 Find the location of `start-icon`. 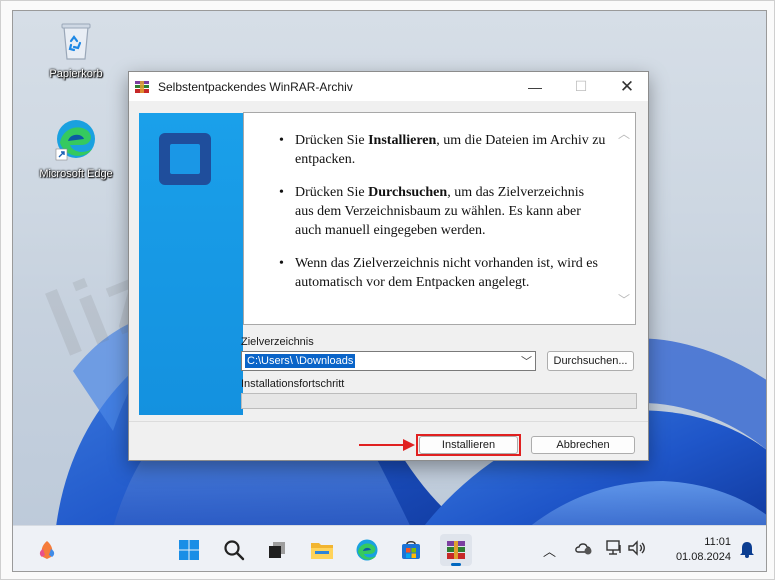

start-icon is located at coordinates (189, 550).